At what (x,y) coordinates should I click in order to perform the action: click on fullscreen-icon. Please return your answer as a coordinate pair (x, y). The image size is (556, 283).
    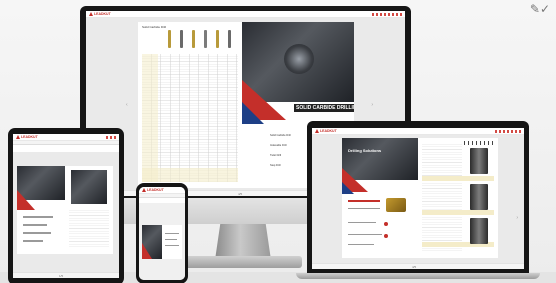
    Looking at the image, I should click on (392, 14).